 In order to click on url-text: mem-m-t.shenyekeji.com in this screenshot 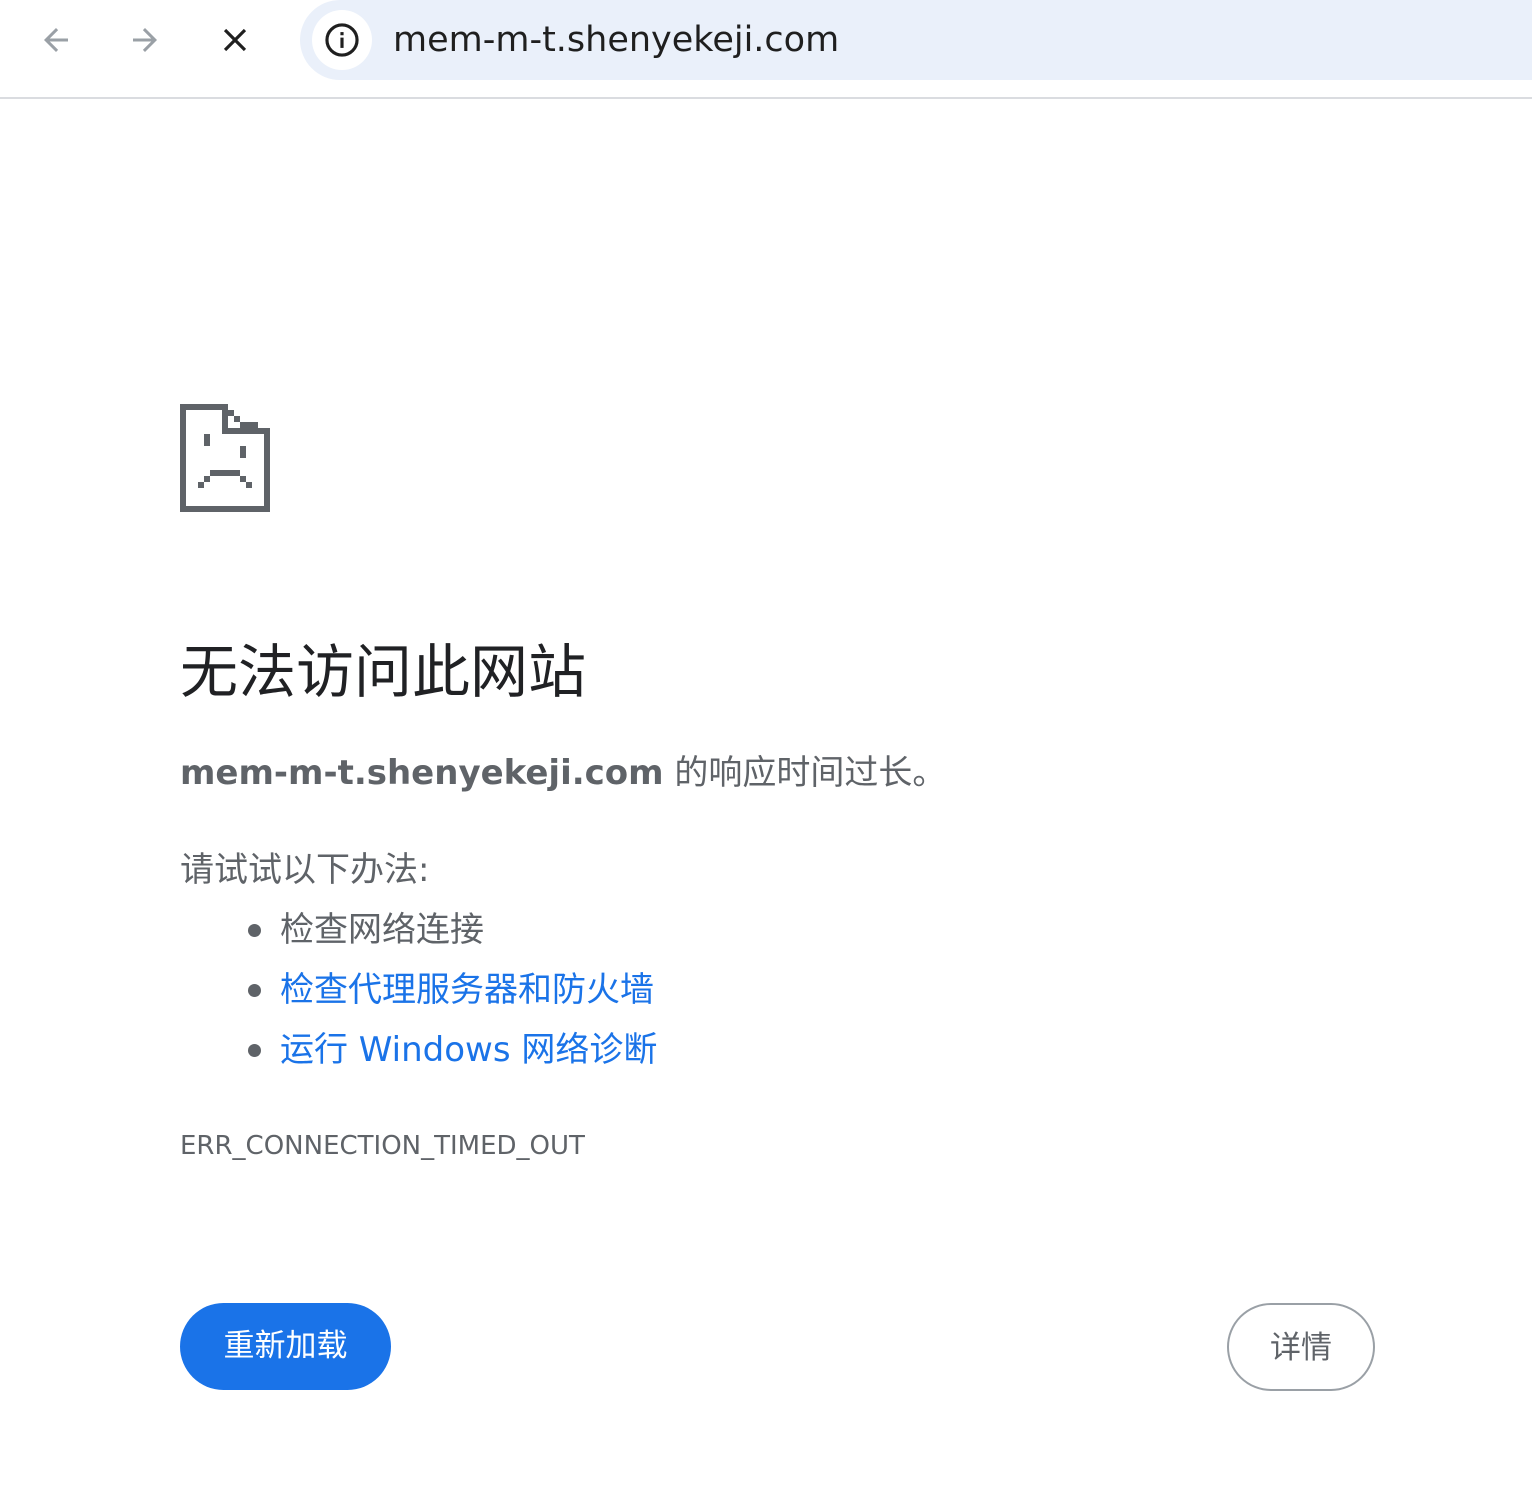, I will do `click(616, 40)`.